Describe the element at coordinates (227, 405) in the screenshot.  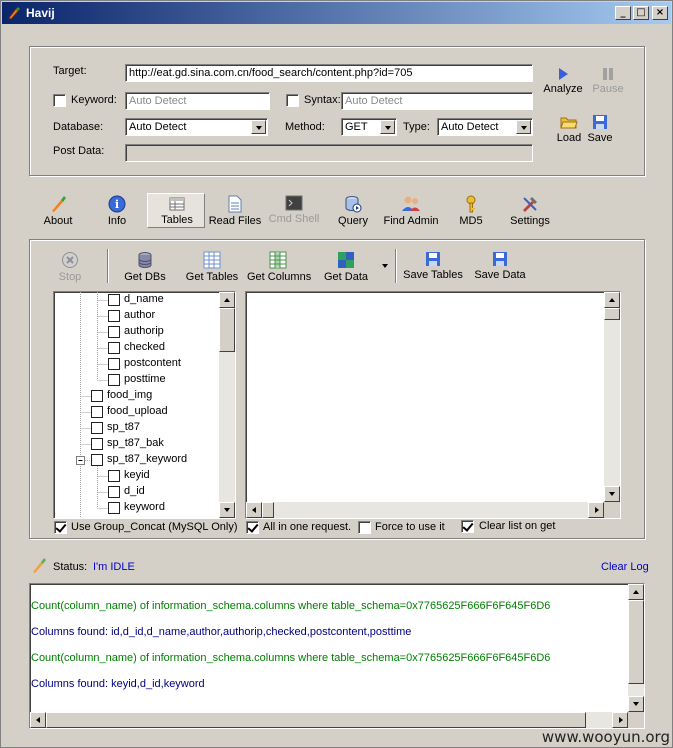
I see `tree-vertical-scrollbar` at that location.